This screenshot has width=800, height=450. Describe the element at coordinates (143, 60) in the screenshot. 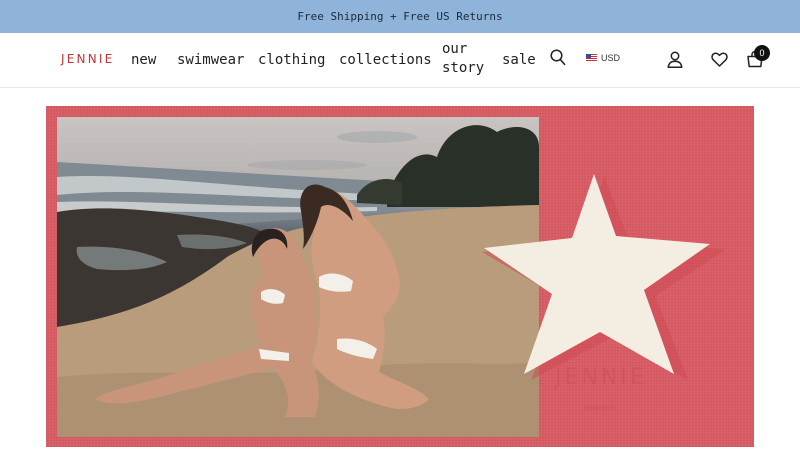

I see `nav-new: new` at that location.